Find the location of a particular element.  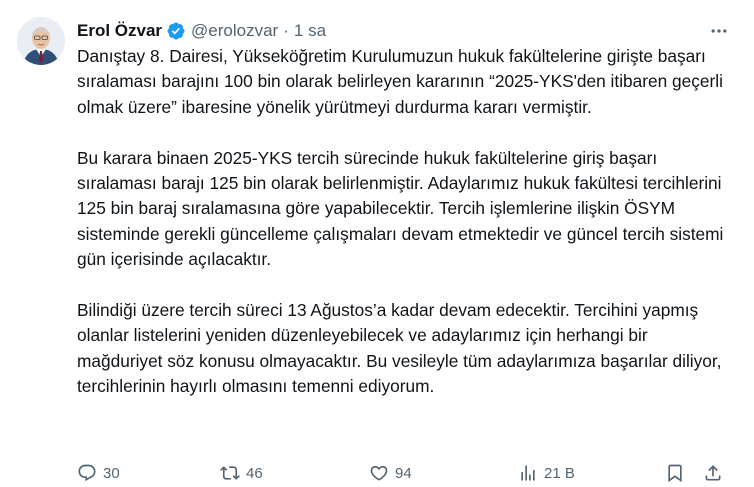

share-icon is located at coordinates (713, 473).